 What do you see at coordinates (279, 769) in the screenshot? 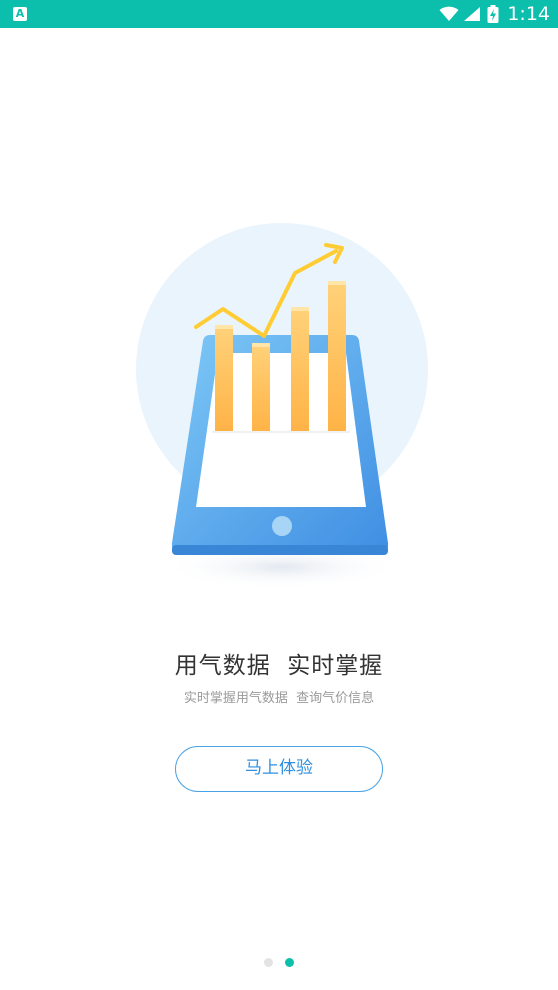
I see `try-now-button: 马上体验` at bounding box center [279, 769].